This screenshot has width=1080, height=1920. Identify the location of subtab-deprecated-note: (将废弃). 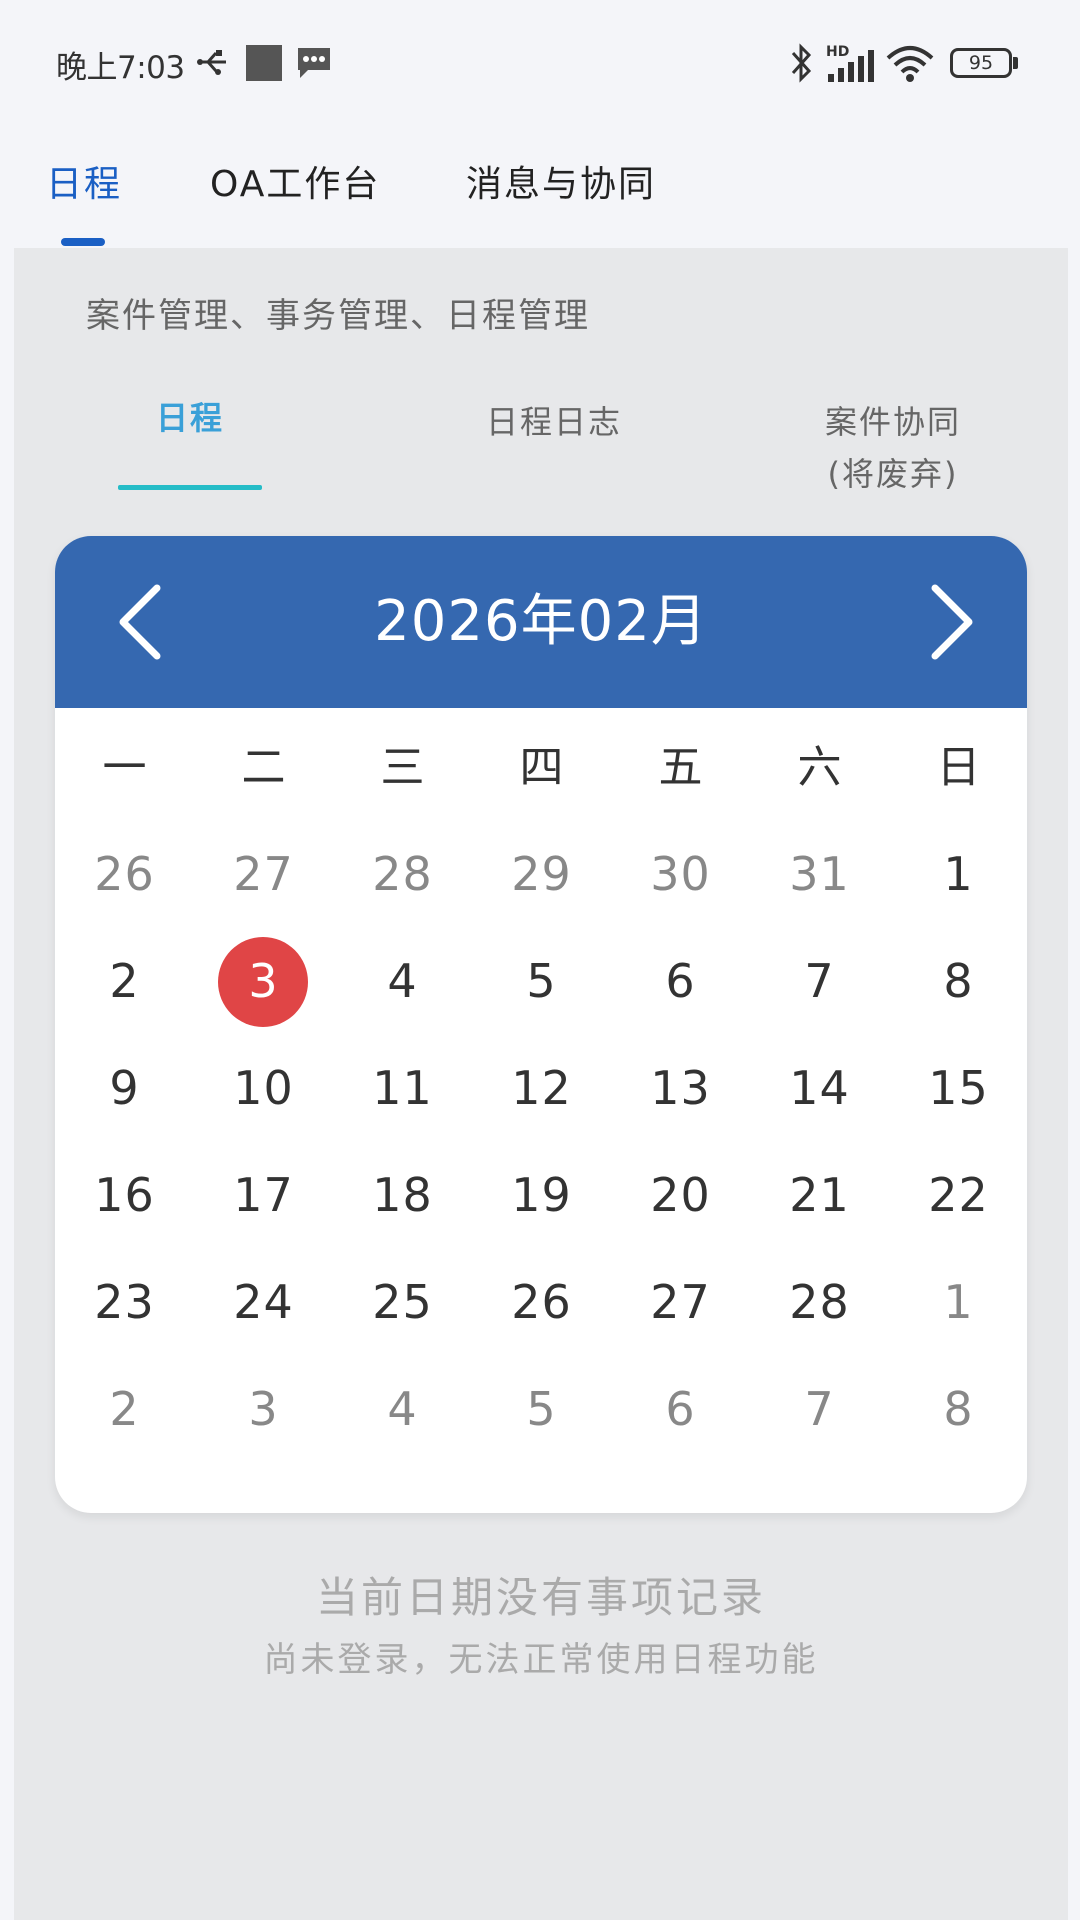
(893, 474).